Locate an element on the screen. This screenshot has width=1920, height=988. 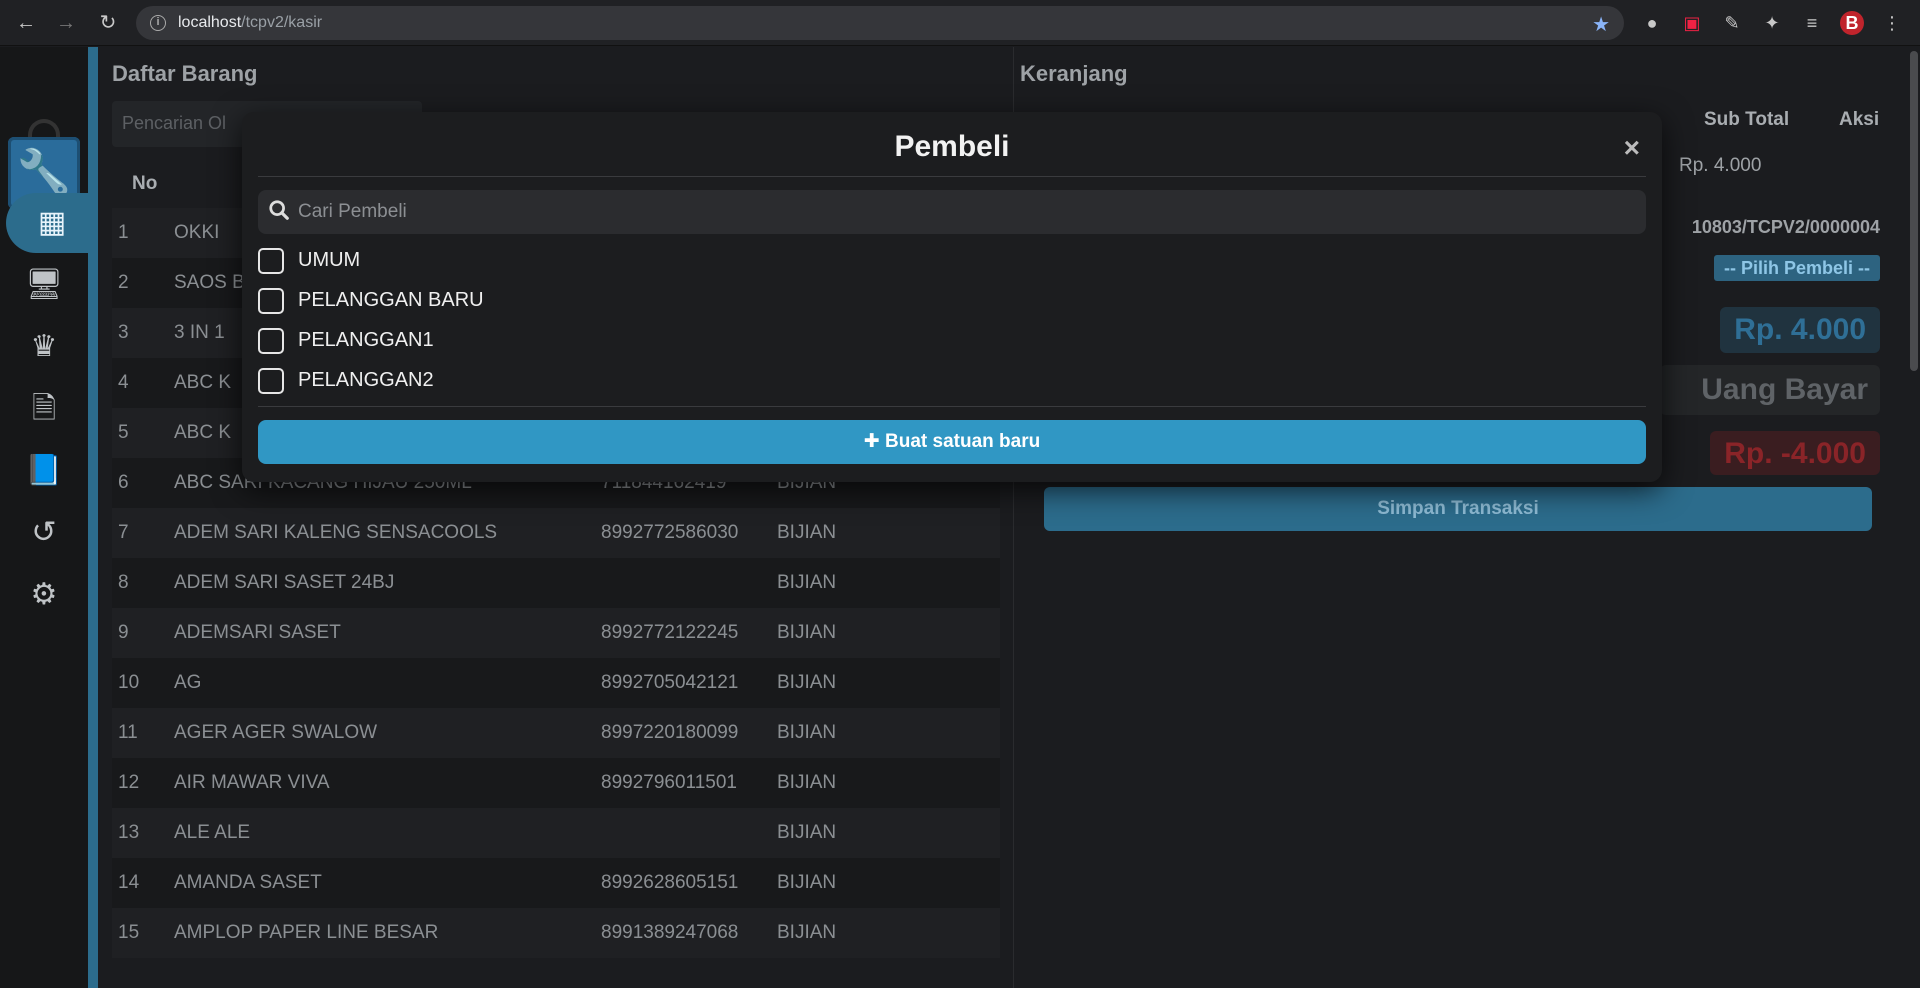
sidebar-item-crown: ♛ is located at coordinates (44, 347).